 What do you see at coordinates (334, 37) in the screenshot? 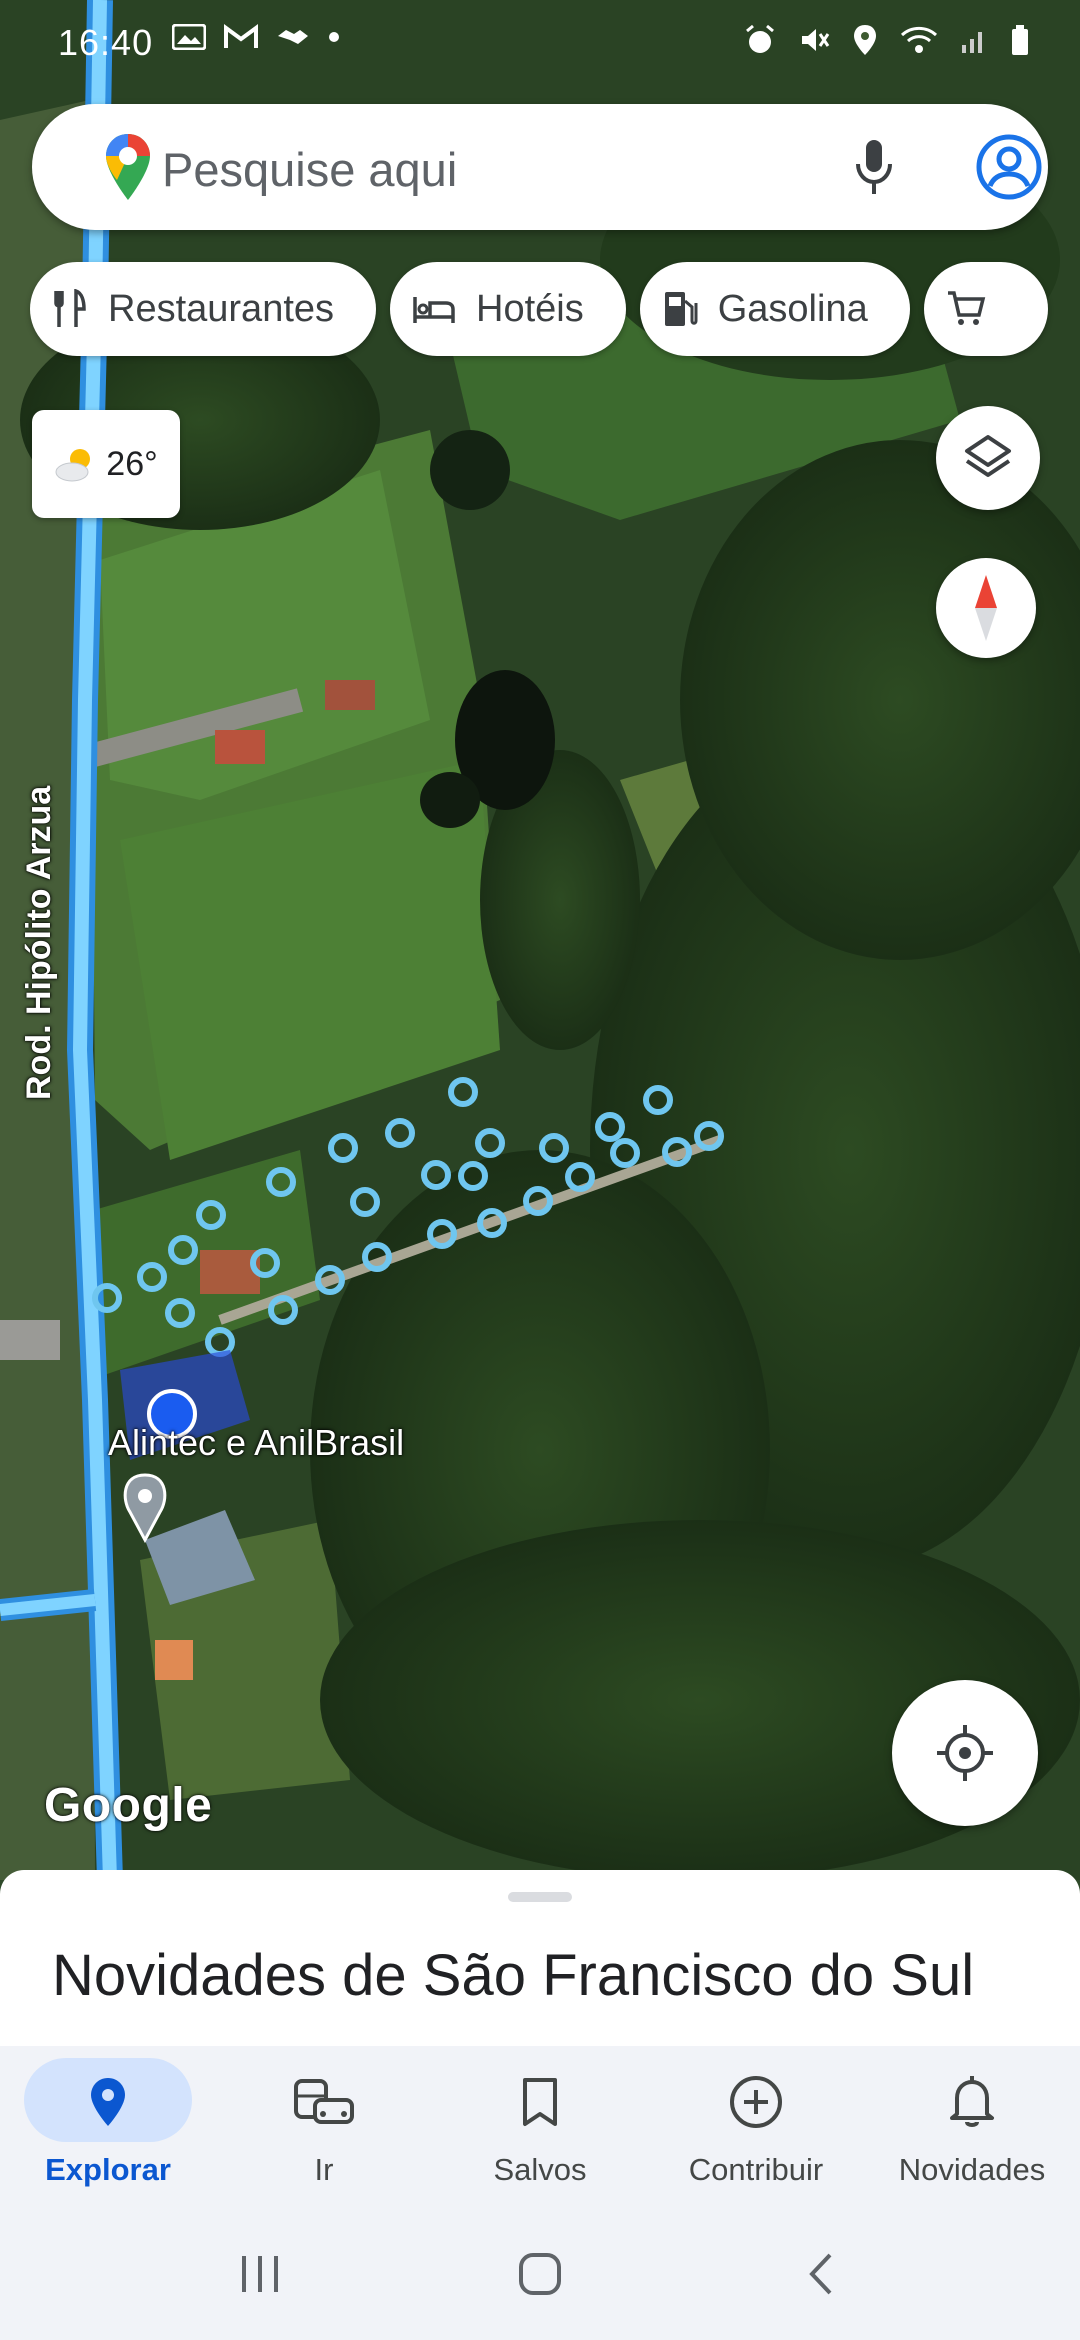
I see `dot-icon` at bounding box center [334, 37].